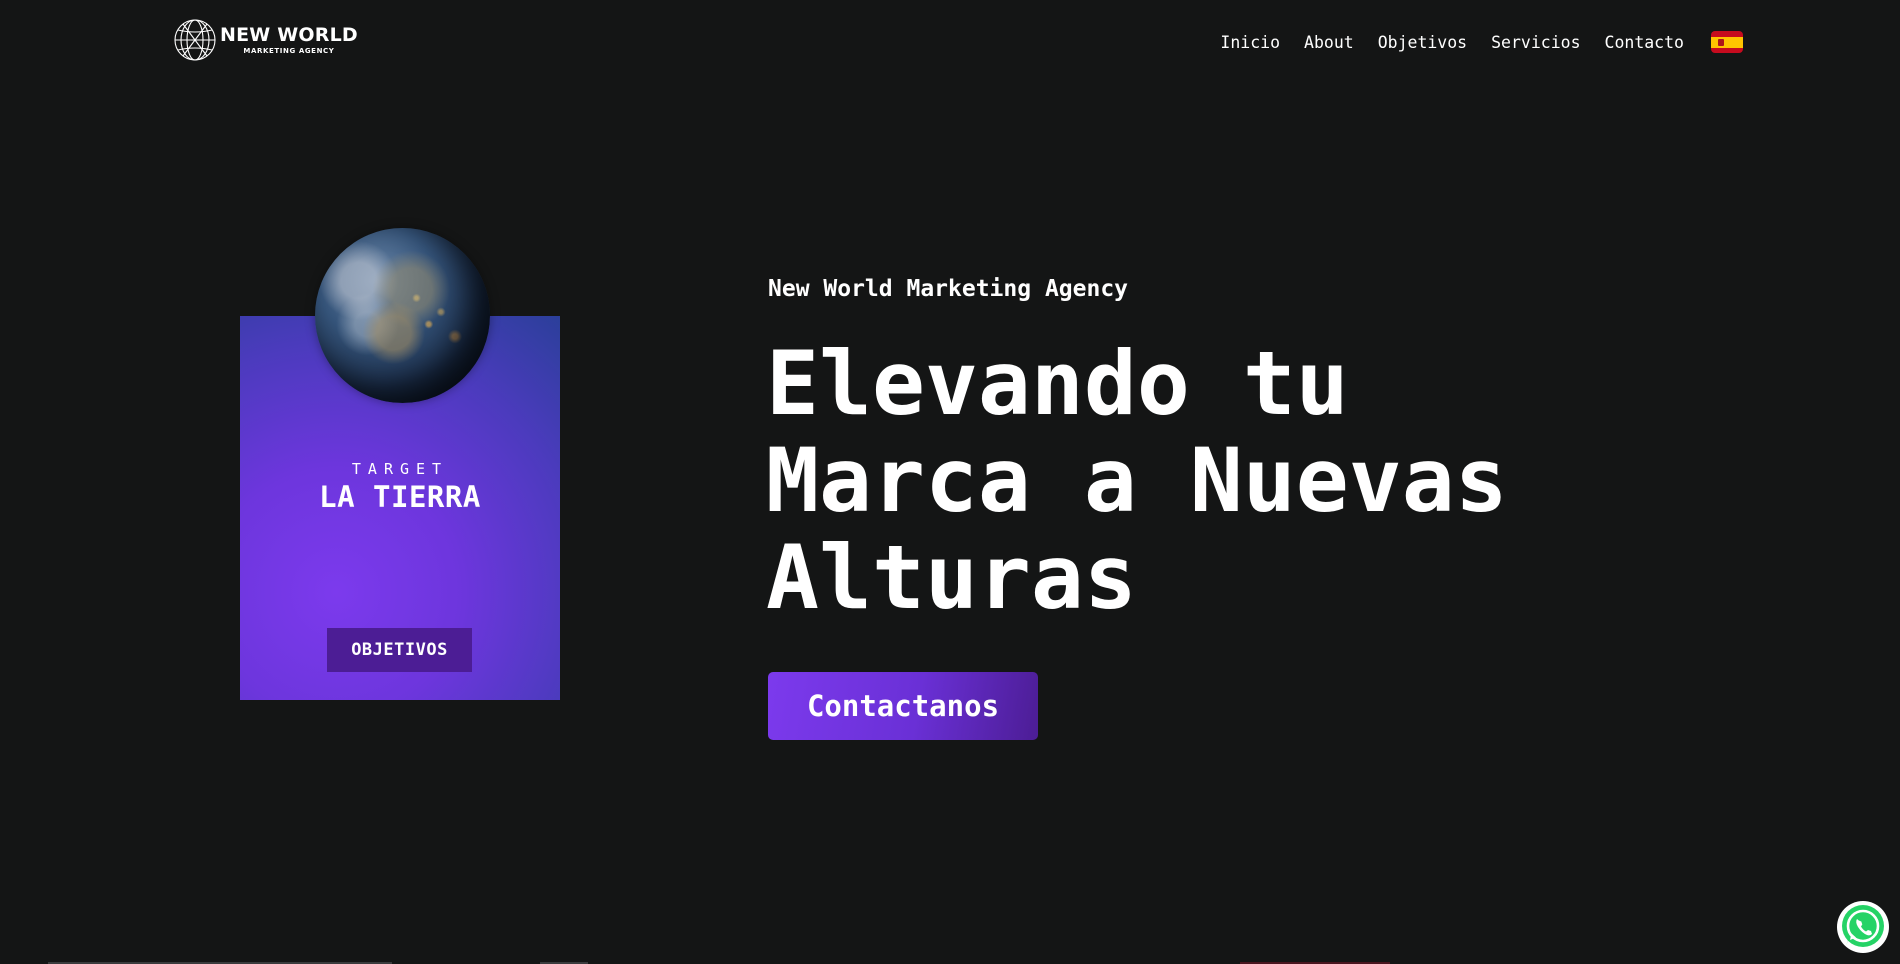 This screenshot has height=964, width=1900. Describe the element at coordinates (1727, 42) in the screenshot. I see `spain-flag-icon` at that location.